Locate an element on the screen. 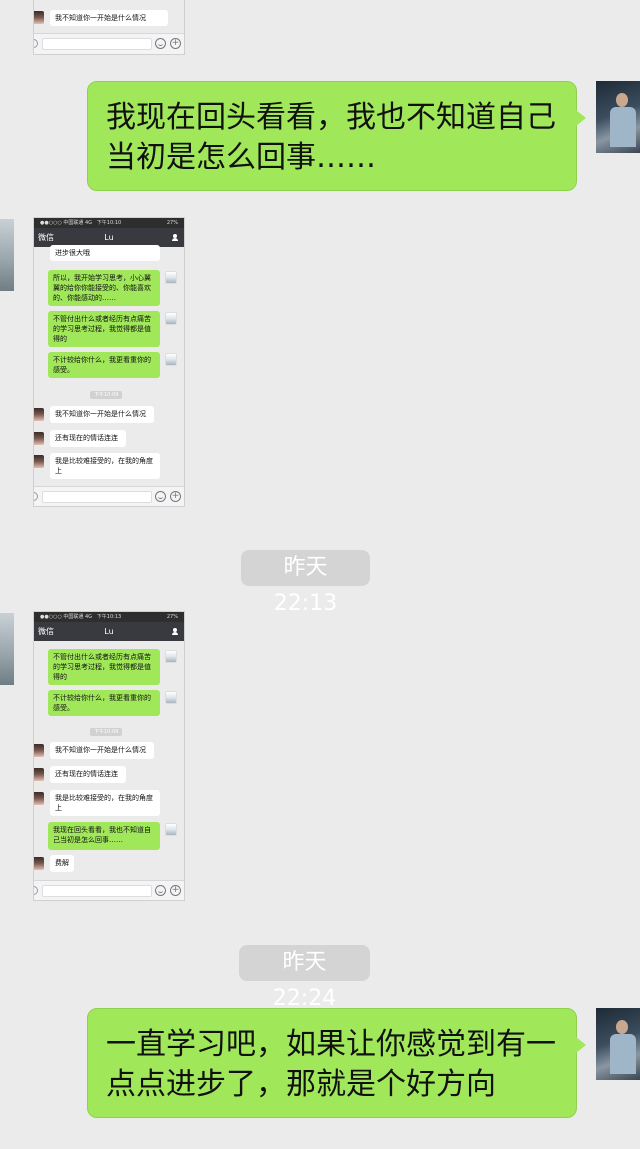  status-time: 下午10:13 is located at coordinates (109, 617).